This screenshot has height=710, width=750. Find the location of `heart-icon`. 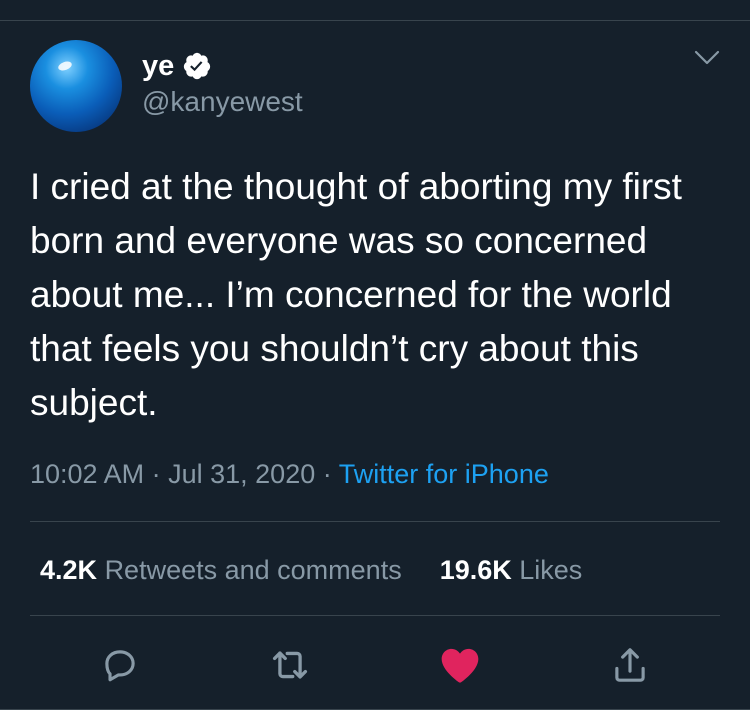

heart-icon is located at coordinates (460, 665).